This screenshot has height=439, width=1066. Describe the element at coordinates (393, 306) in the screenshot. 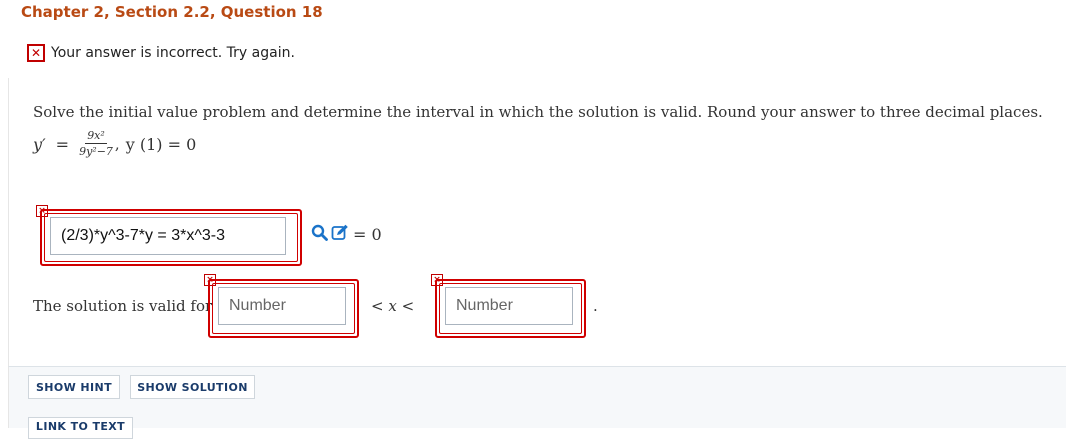

I see `inequality-label: < x <` at that location.